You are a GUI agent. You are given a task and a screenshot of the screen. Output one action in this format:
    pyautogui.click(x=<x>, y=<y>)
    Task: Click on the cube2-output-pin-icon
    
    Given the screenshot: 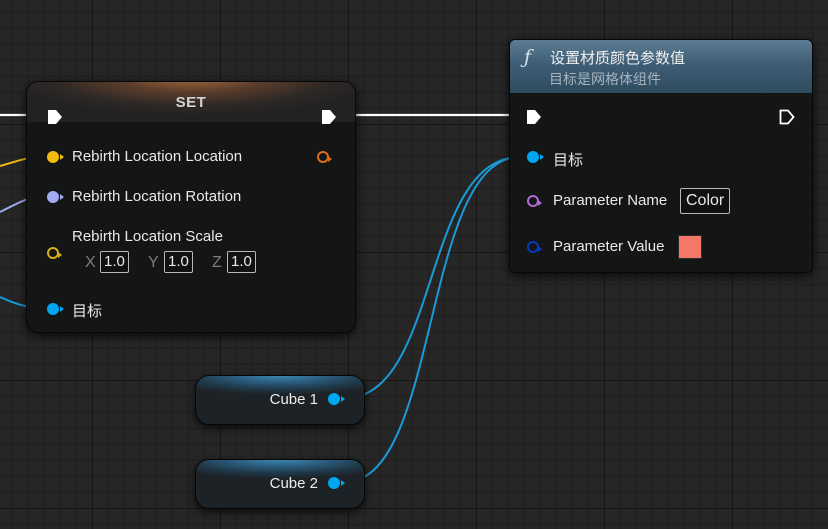 What is the action you would take?
    pyautogui.click(x=336, y=483)
    